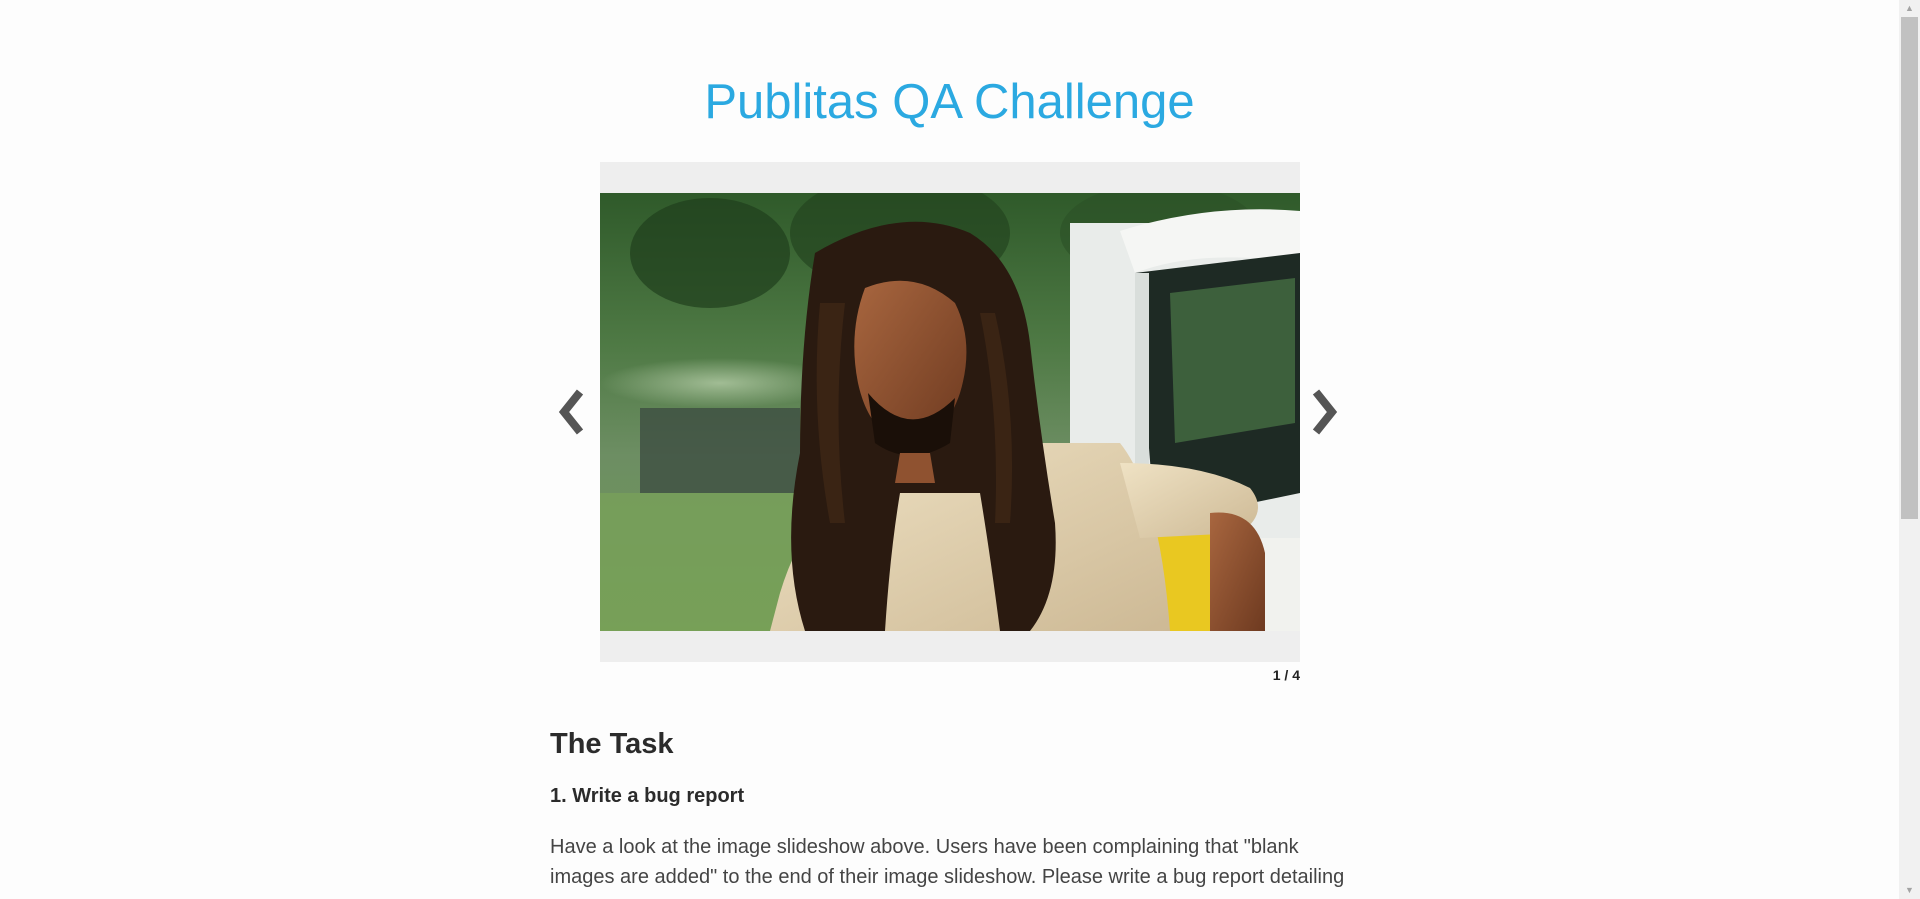 This screenshot has height=899, width=1920. Describe the element at coordinates (1909, 268) in the screenshot. I see `scrollbar-thumb` at that location.